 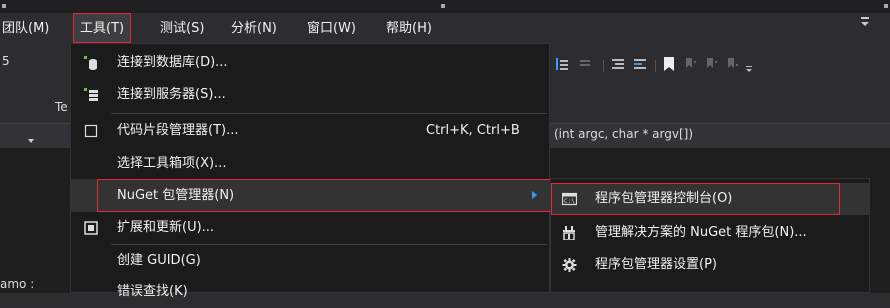 What do you see at coordinates (6, 61) in the screenshot?
I see `toolbar-value: 5` at bounding box center [6, 61].